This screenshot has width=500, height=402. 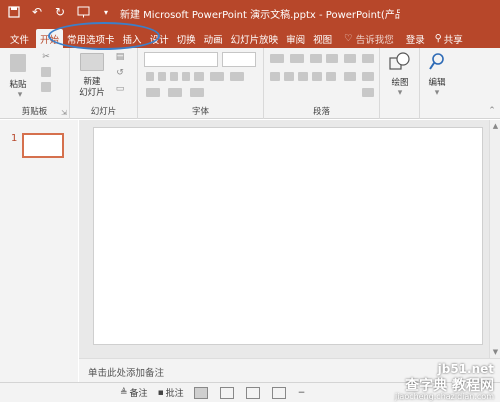 I want to click on zoom-out-icon: −, so click(x=302, y=393).